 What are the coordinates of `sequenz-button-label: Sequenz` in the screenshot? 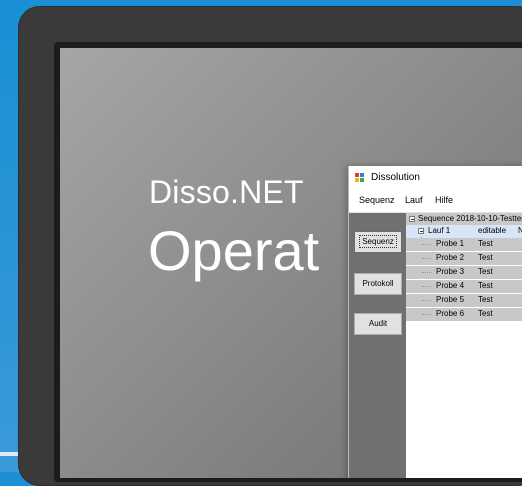 It's located at (378, 241).